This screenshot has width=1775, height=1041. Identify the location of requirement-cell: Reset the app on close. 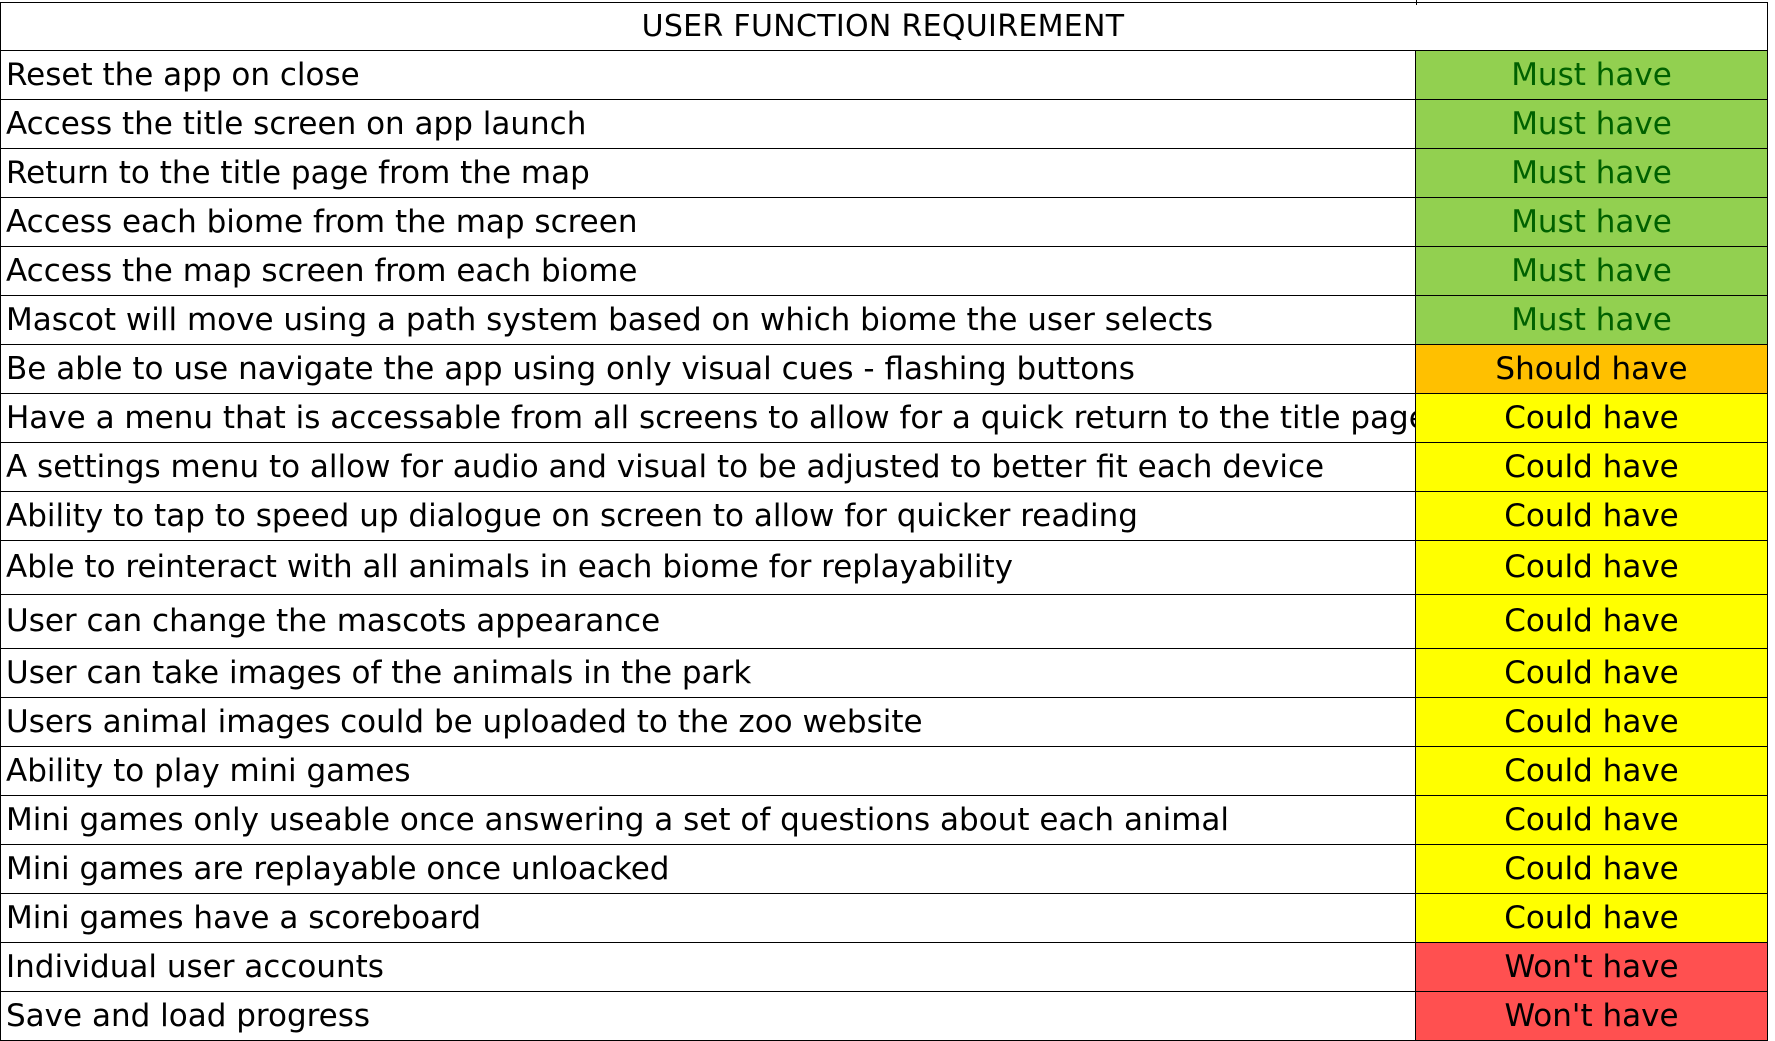
(708, 75).